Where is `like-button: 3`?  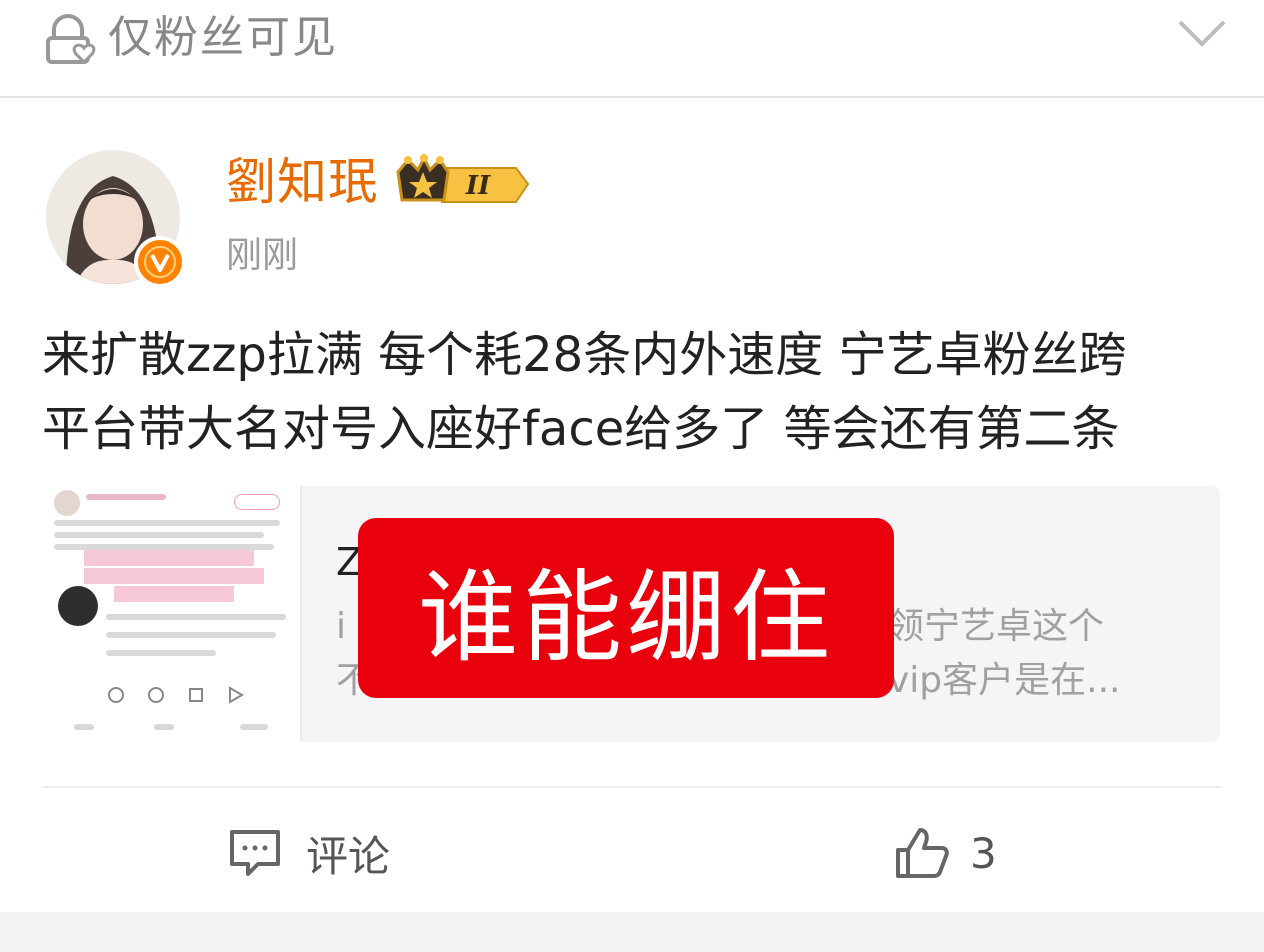
like-button: 3 is located at coordinates (945, 853).